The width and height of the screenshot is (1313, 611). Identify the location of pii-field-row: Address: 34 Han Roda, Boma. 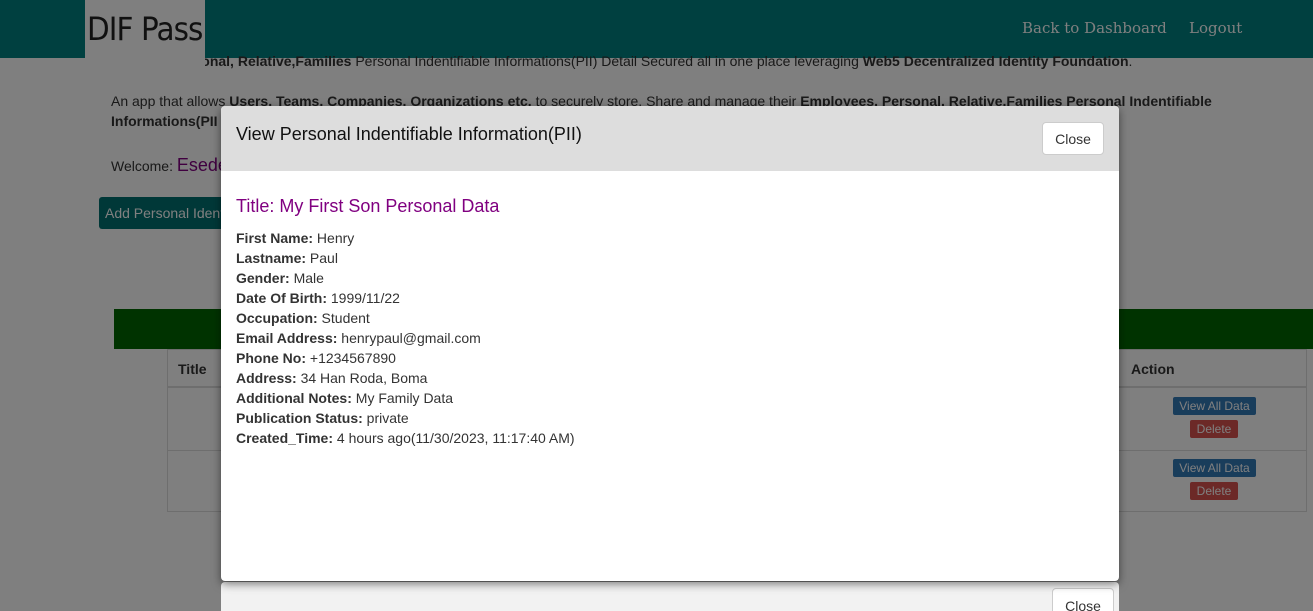
(405, 378).